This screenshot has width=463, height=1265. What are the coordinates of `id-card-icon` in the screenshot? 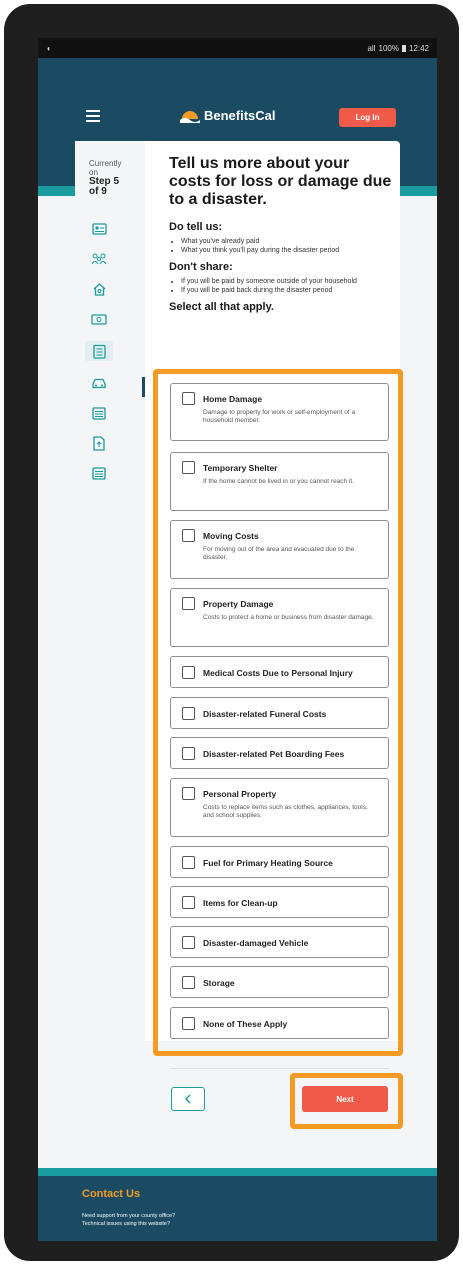 It's located at (99, 229).